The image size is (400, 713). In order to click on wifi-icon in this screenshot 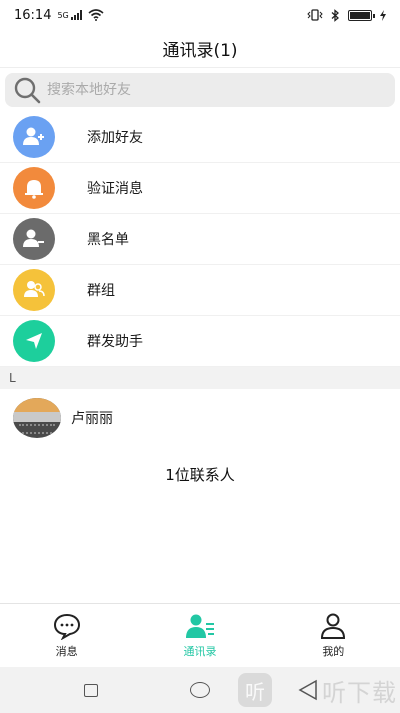, I will do `click(96, 15)`.